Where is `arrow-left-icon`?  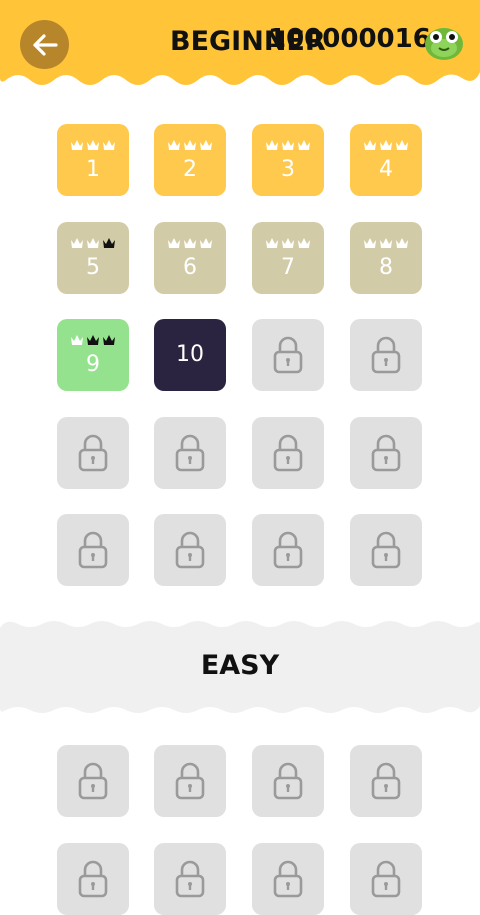 arrow-left-icon is located at coordinates (45, 44).